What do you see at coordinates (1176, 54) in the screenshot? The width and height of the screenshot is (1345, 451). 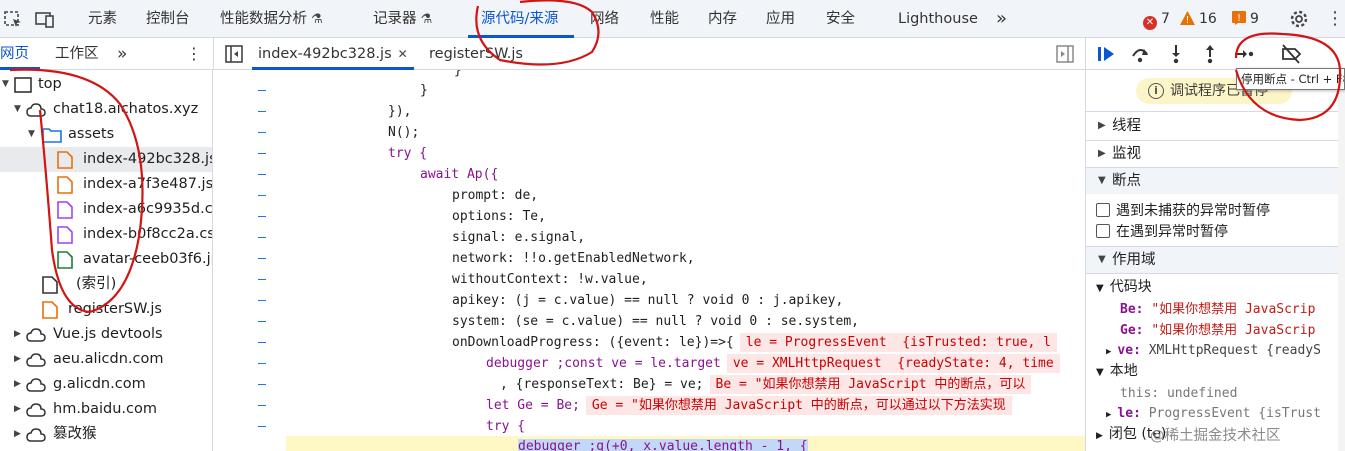 I see `step-into-icon` at bounding box center [1176, 54].